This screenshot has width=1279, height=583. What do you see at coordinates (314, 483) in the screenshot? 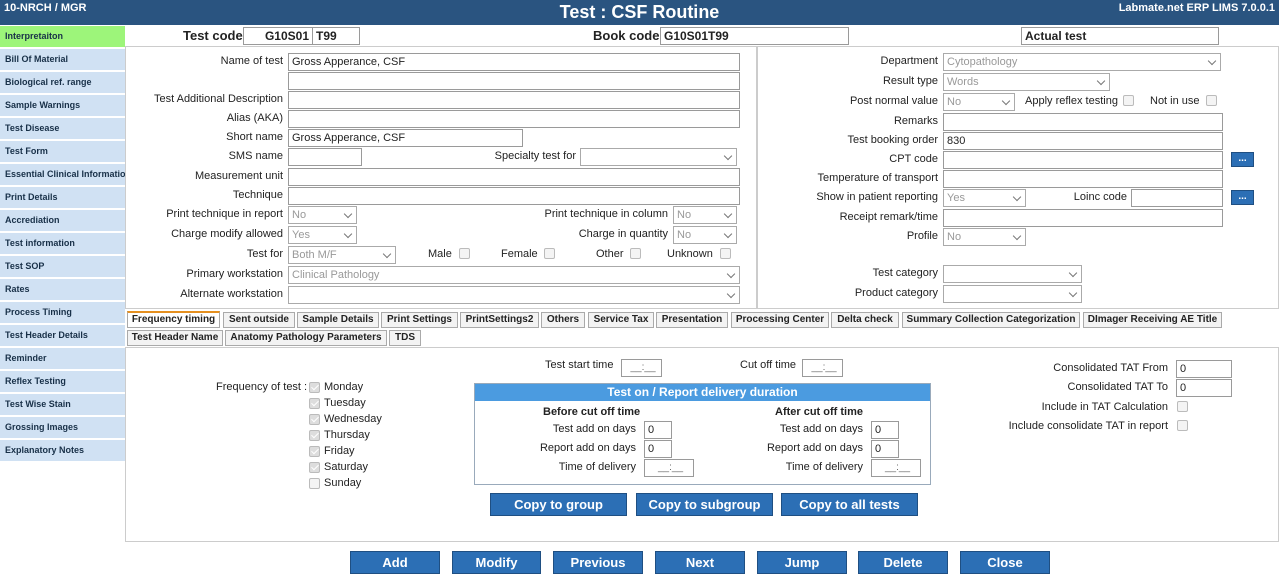
I see `sunday-checkbox` at bounding box center [314, 483].